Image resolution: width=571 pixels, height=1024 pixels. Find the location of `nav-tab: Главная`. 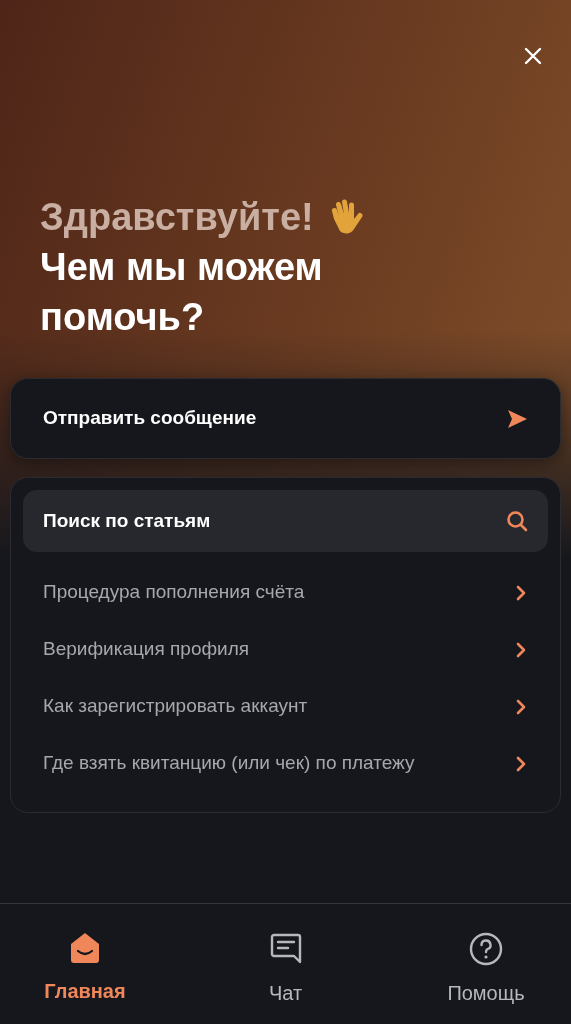

nav-tab: Главная is located at coordinates (85, 969).